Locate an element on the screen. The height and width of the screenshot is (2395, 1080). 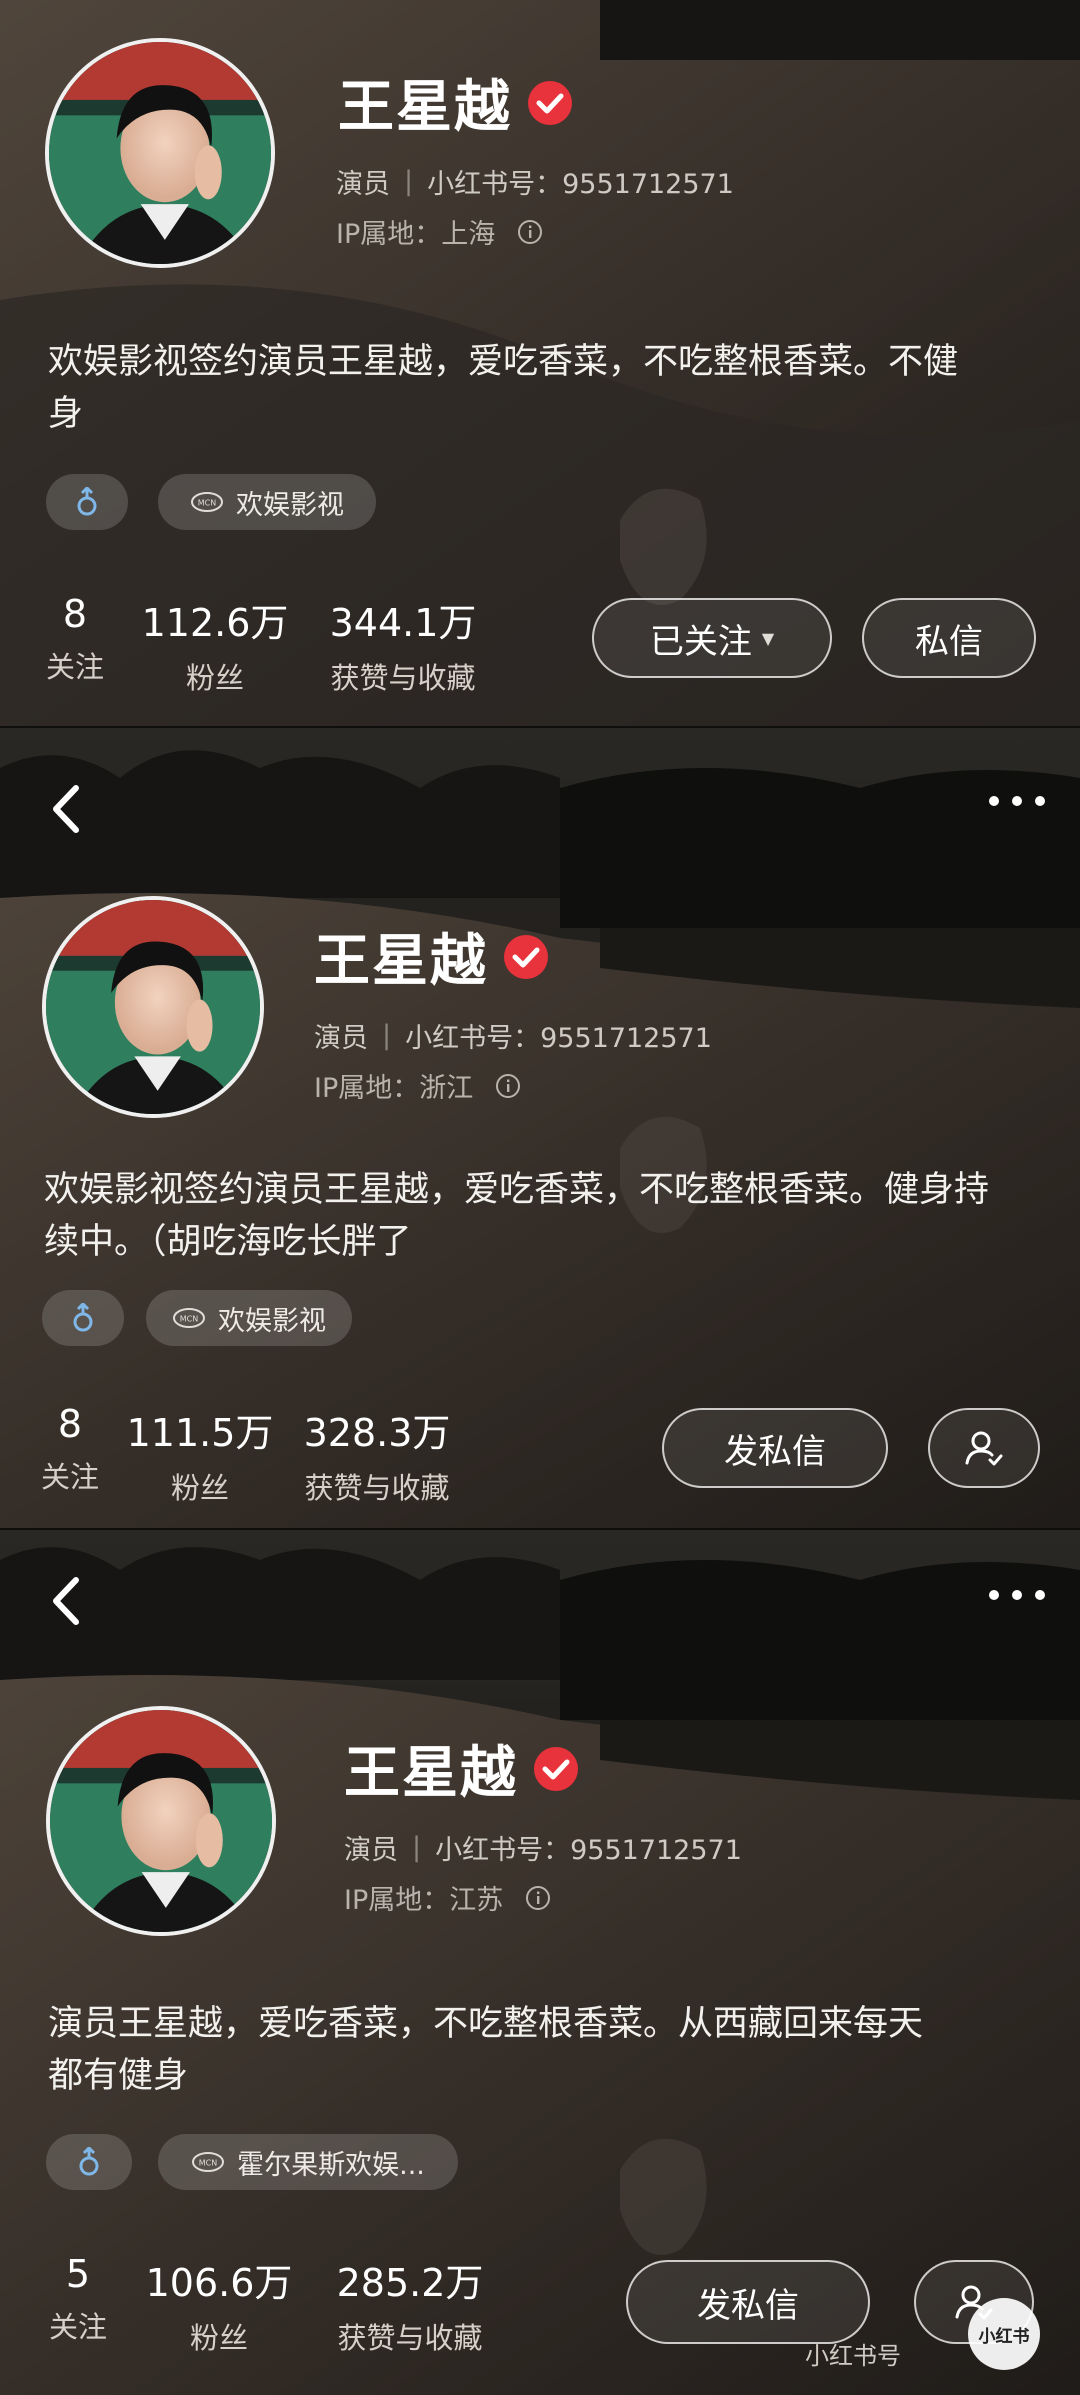
stat-likes: 328.3万 获赞与收藏 is located at coordinates (377, 1454).